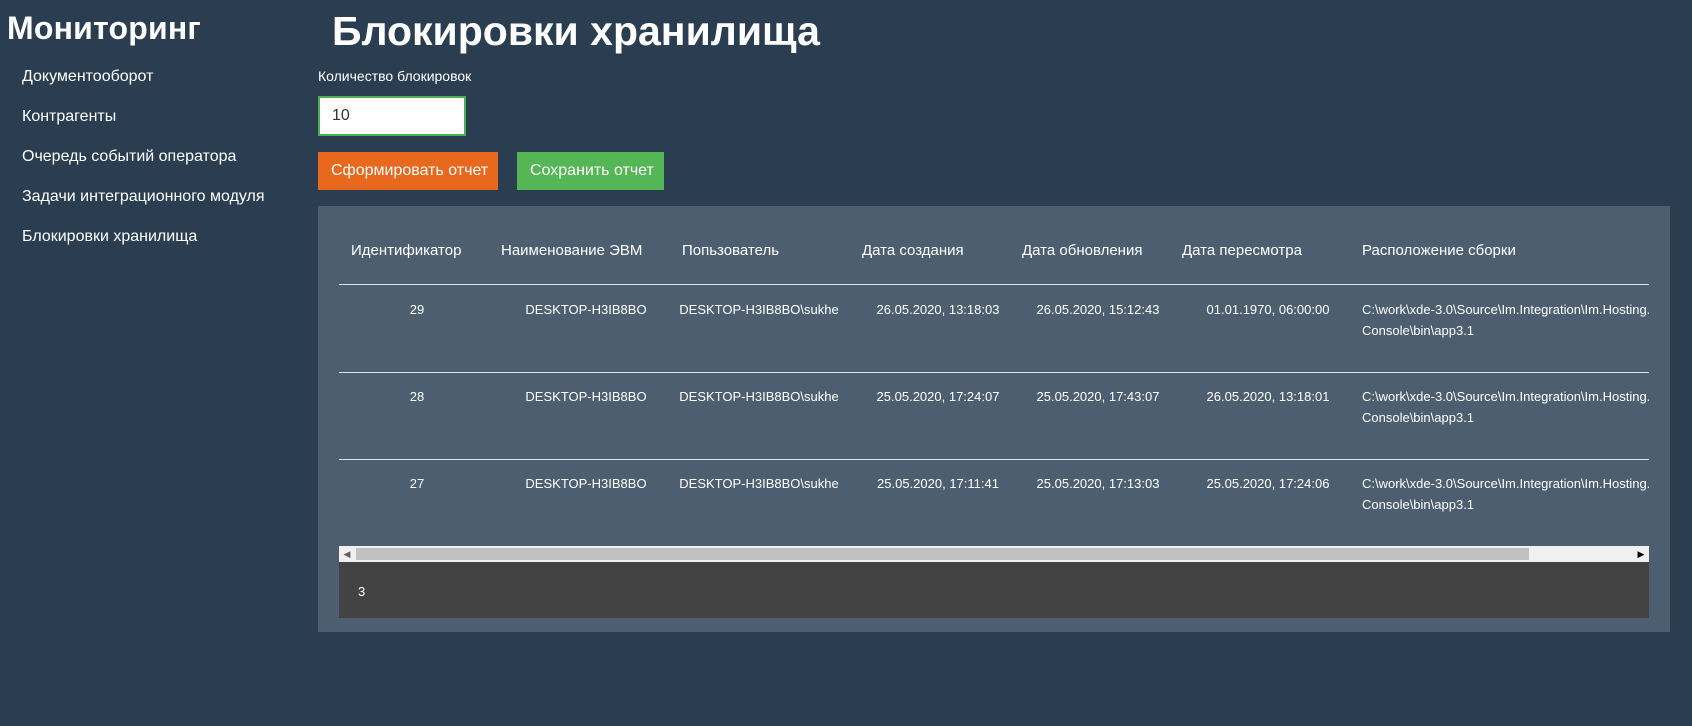  I want to click on brand-title: Мониторинг, so click(104, 28).